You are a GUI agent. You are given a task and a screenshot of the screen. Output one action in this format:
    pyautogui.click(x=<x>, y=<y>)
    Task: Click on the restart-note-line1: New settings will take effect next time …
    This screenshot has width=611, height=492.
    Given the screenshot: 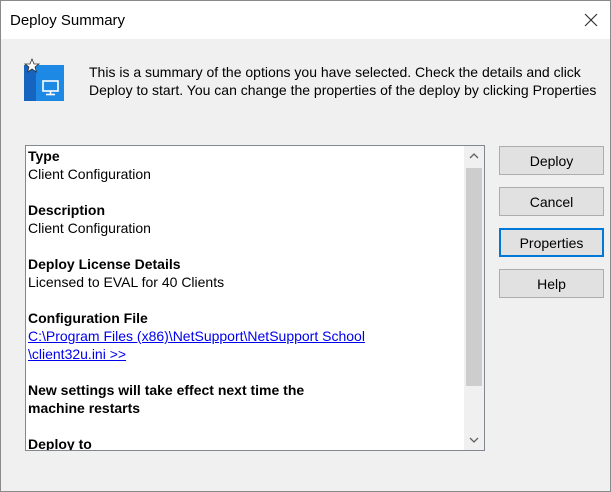 What is the action you would take?
    pyautogui.click(x=166, y=390)
    